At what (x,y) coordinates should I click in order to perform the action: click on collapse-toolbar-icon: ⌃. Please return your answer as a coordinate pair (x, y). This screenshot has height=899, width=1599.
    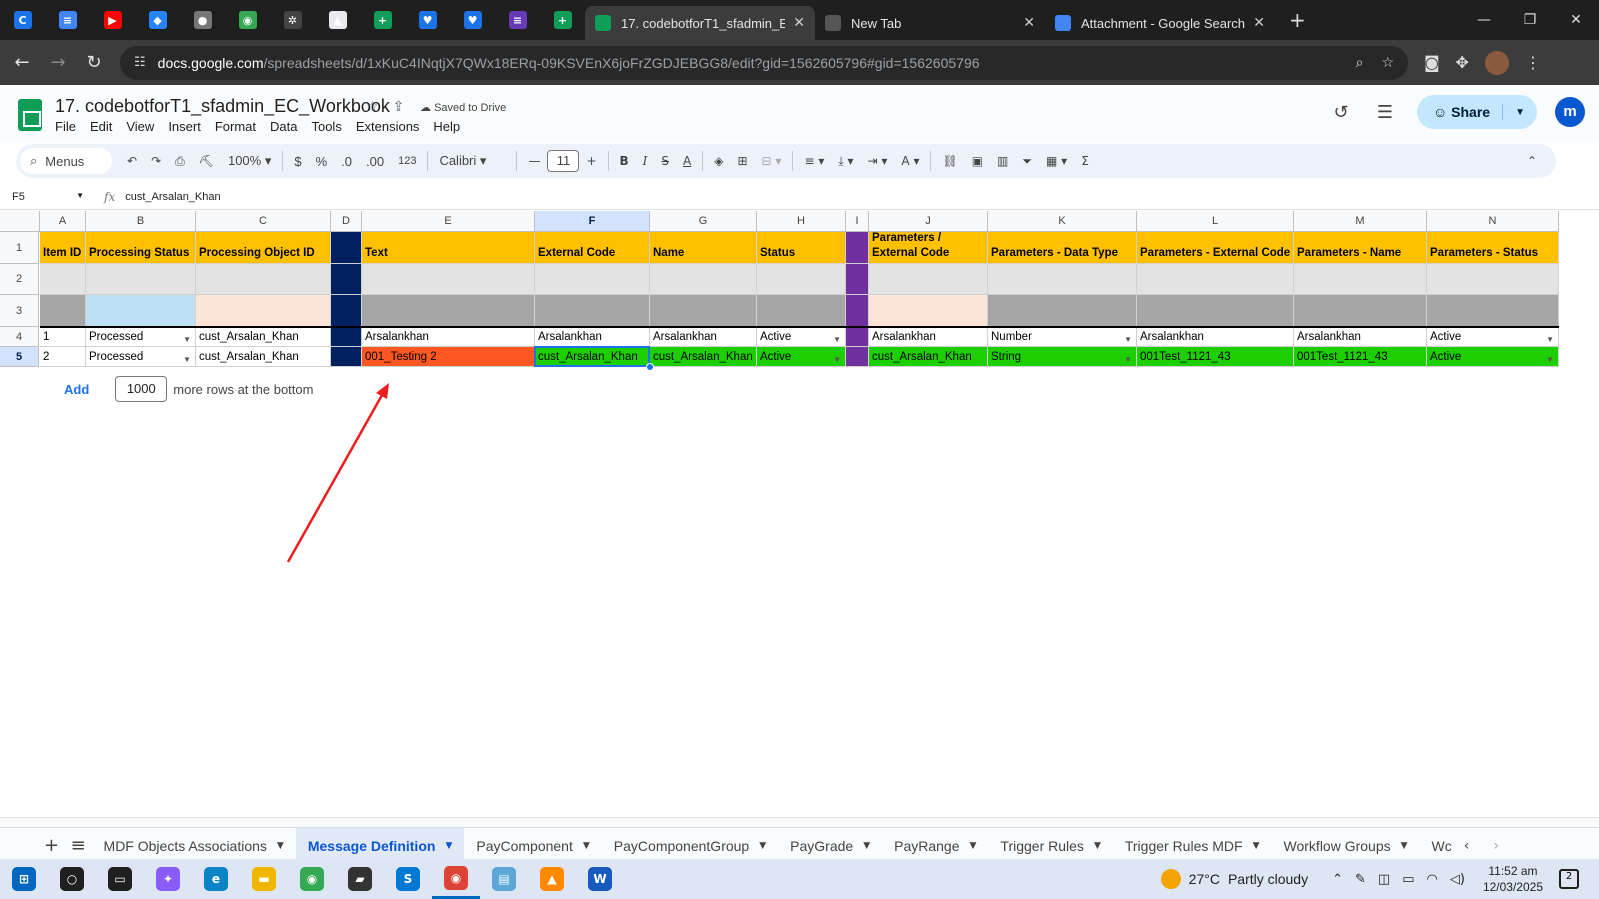
    Looking at the image, I should click on (1532, 161).